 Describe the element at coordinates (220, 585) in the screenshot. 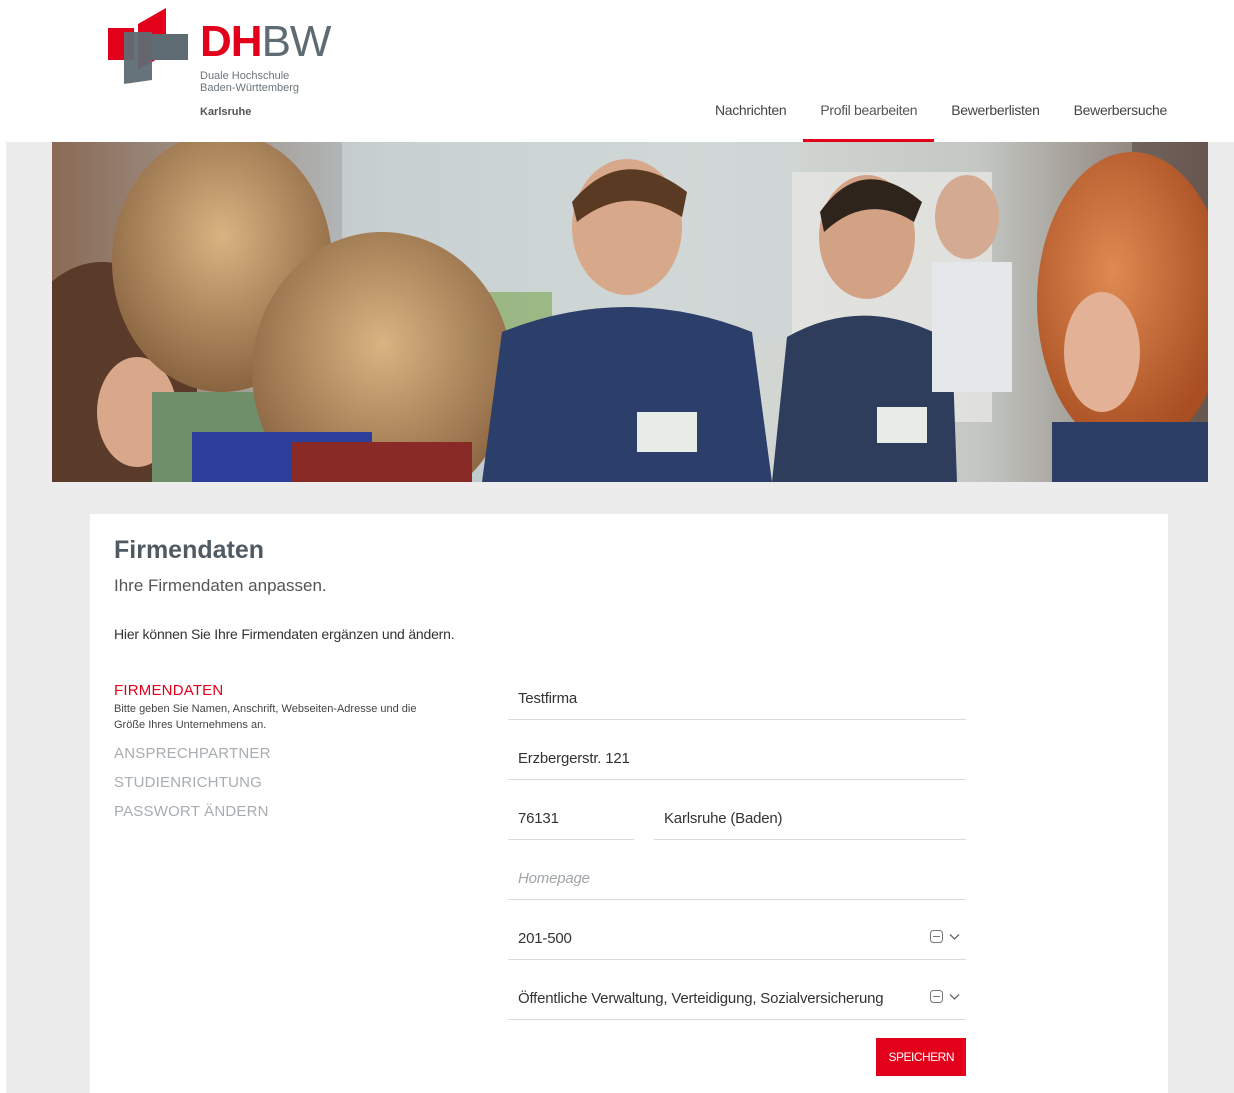

I see `page-subtitle: Ihre Firmendaten anpassen.` at that location.